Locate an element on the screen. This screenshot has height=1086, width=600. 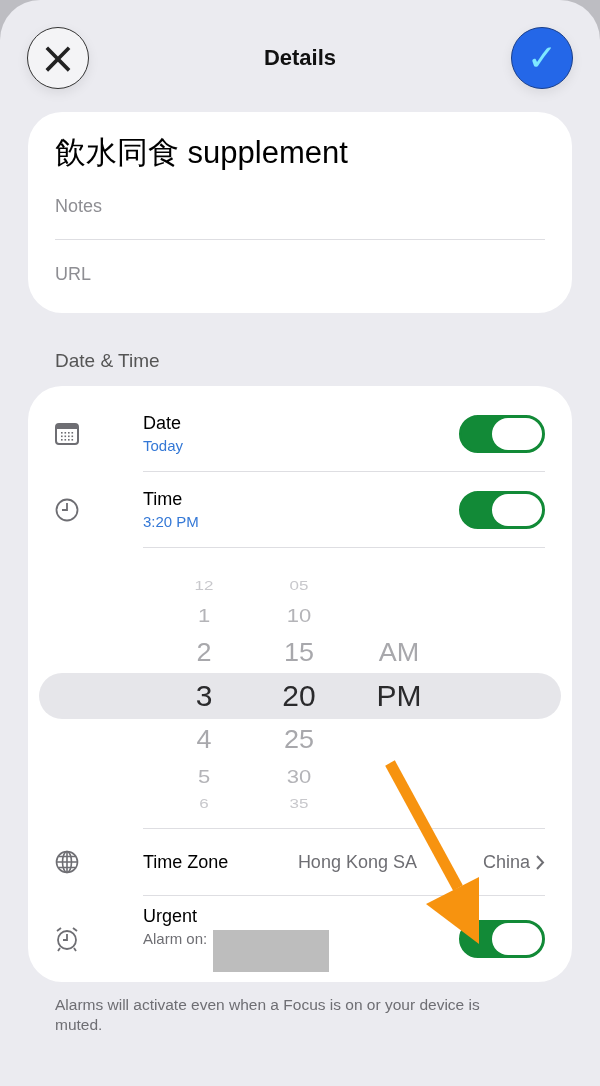
picker-value: 3 is located at coordinates (204, 696).